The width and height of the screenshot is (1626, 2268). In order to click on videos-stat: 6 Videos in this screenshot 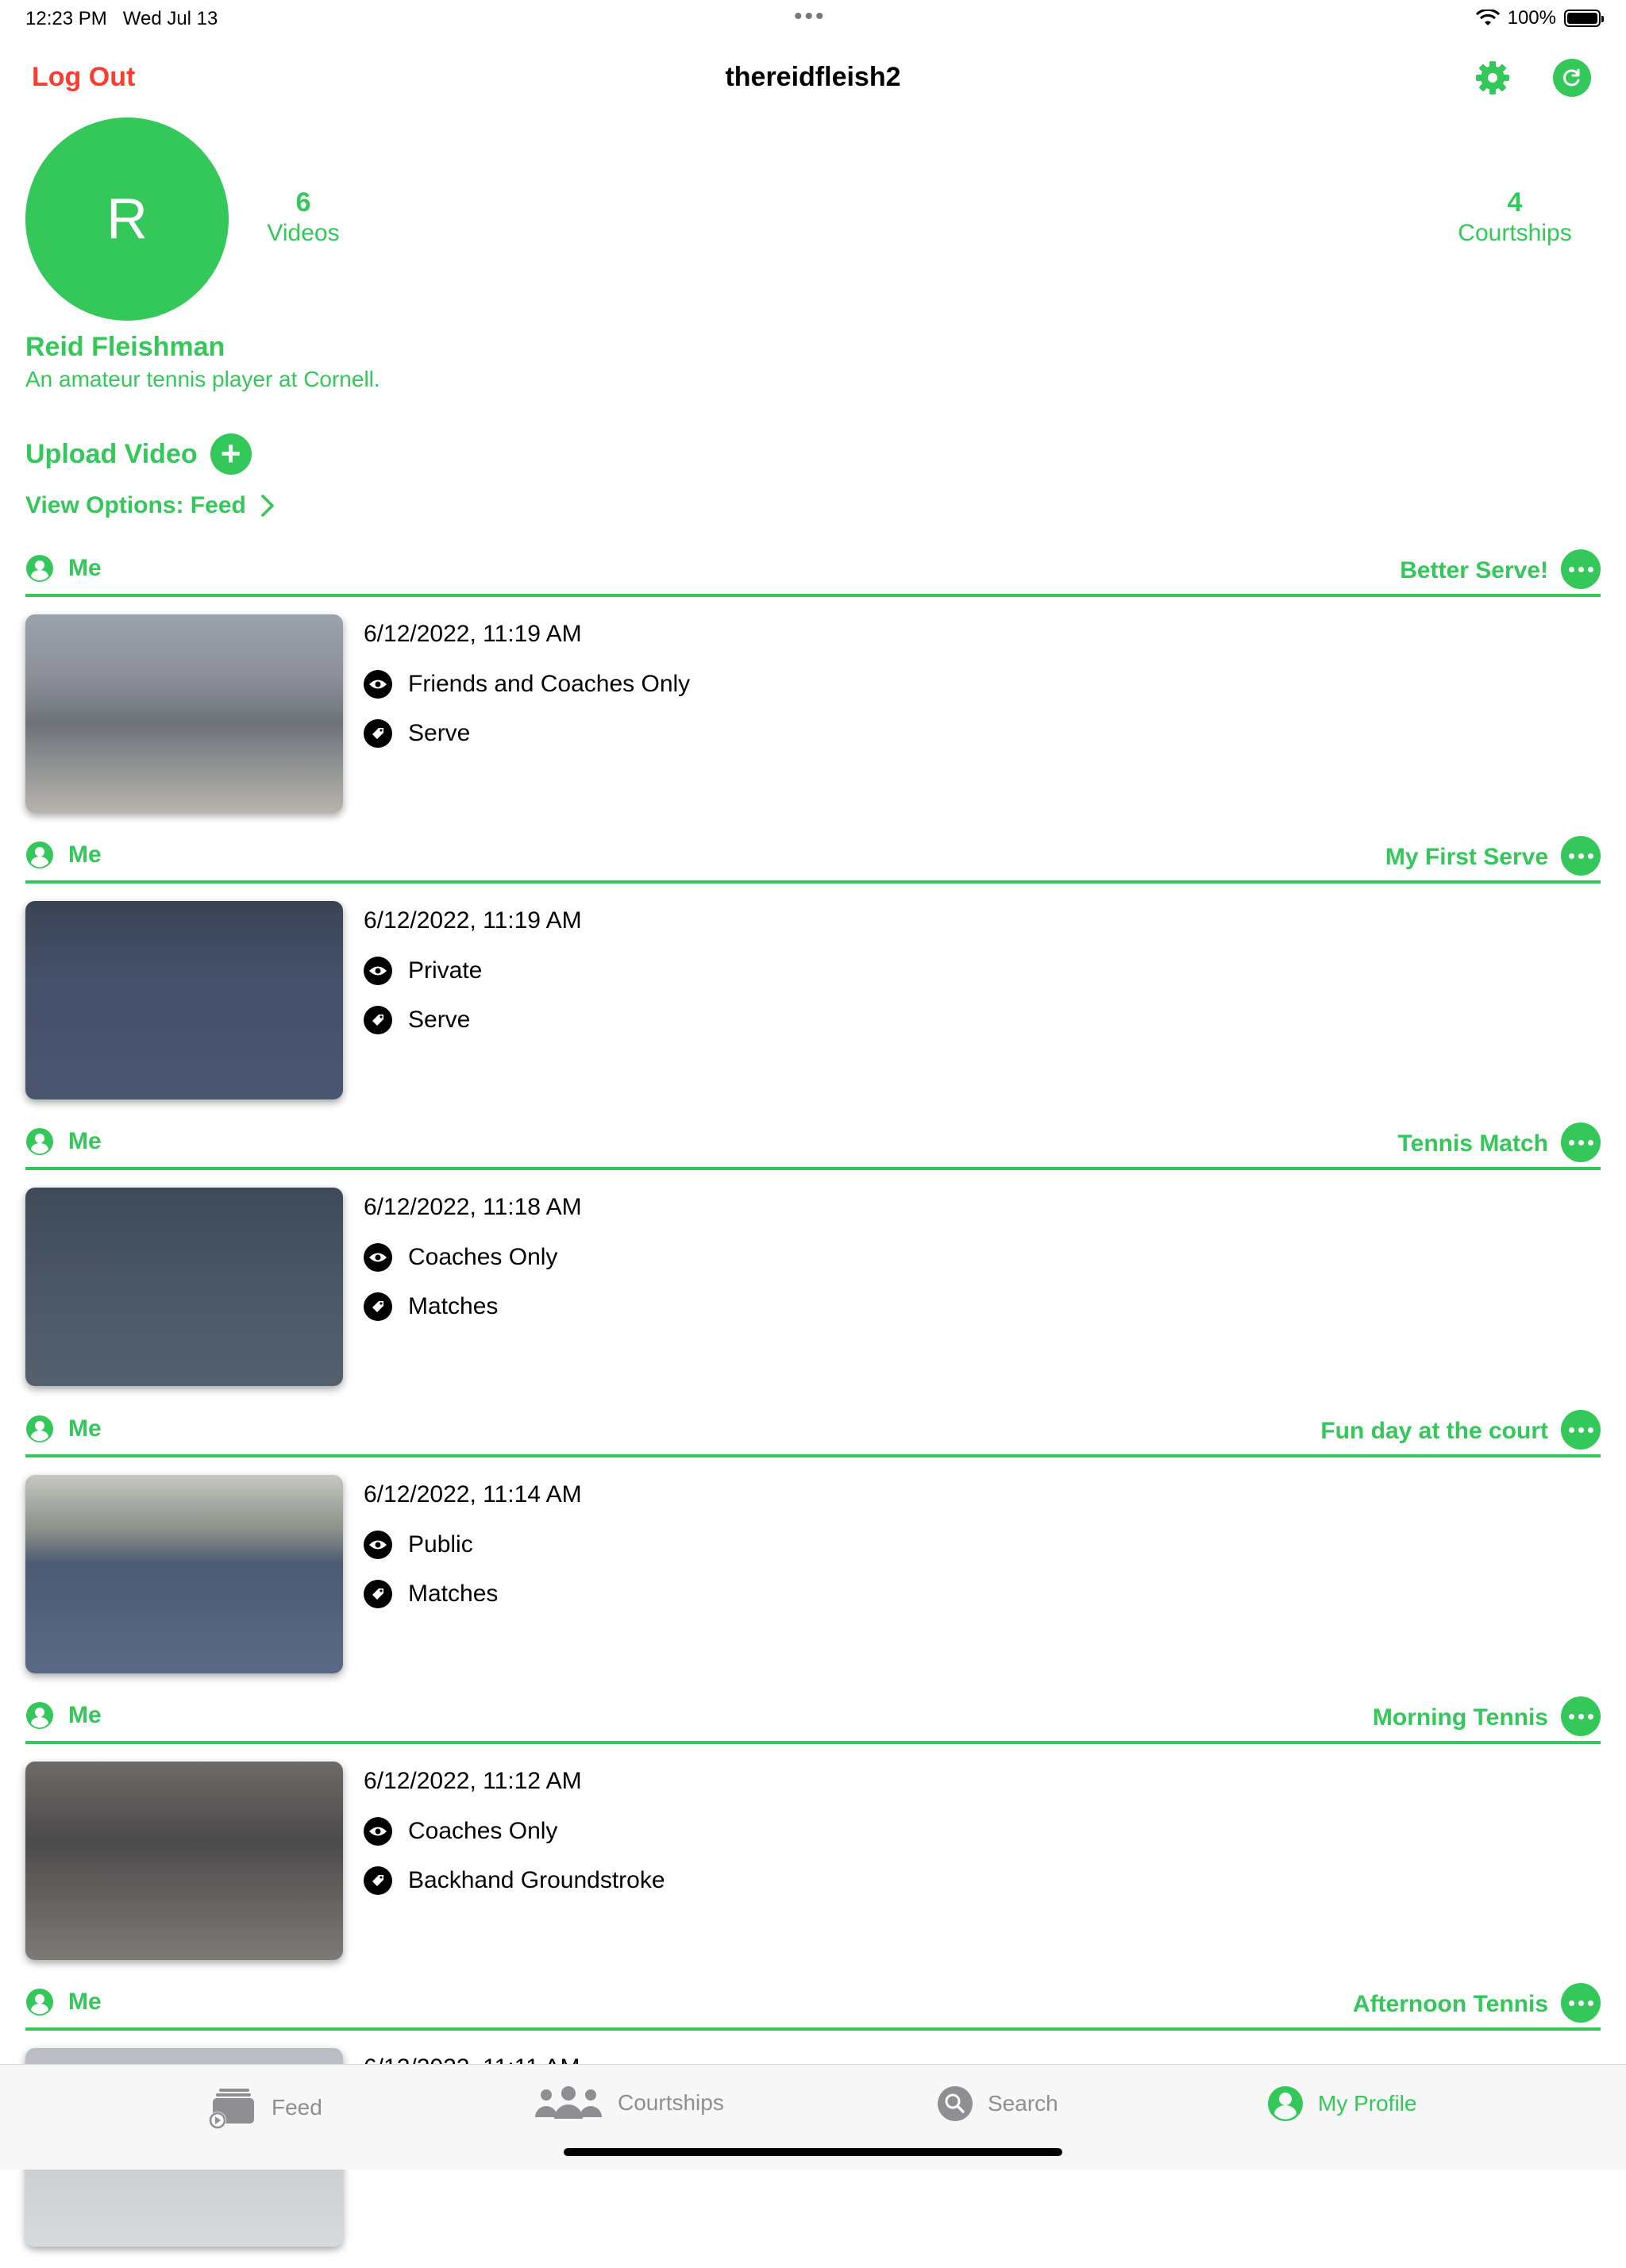, I will do `click(303, 217)`.